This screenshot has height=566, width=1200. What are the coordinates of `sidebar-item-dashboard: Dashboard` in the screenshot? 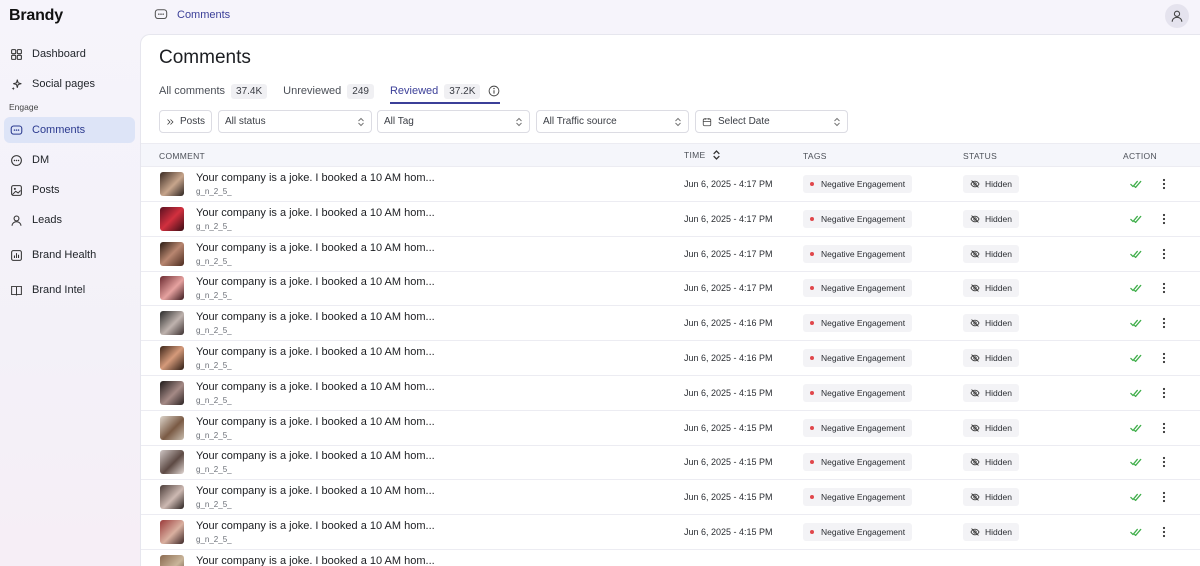 It's located at (69, 54).